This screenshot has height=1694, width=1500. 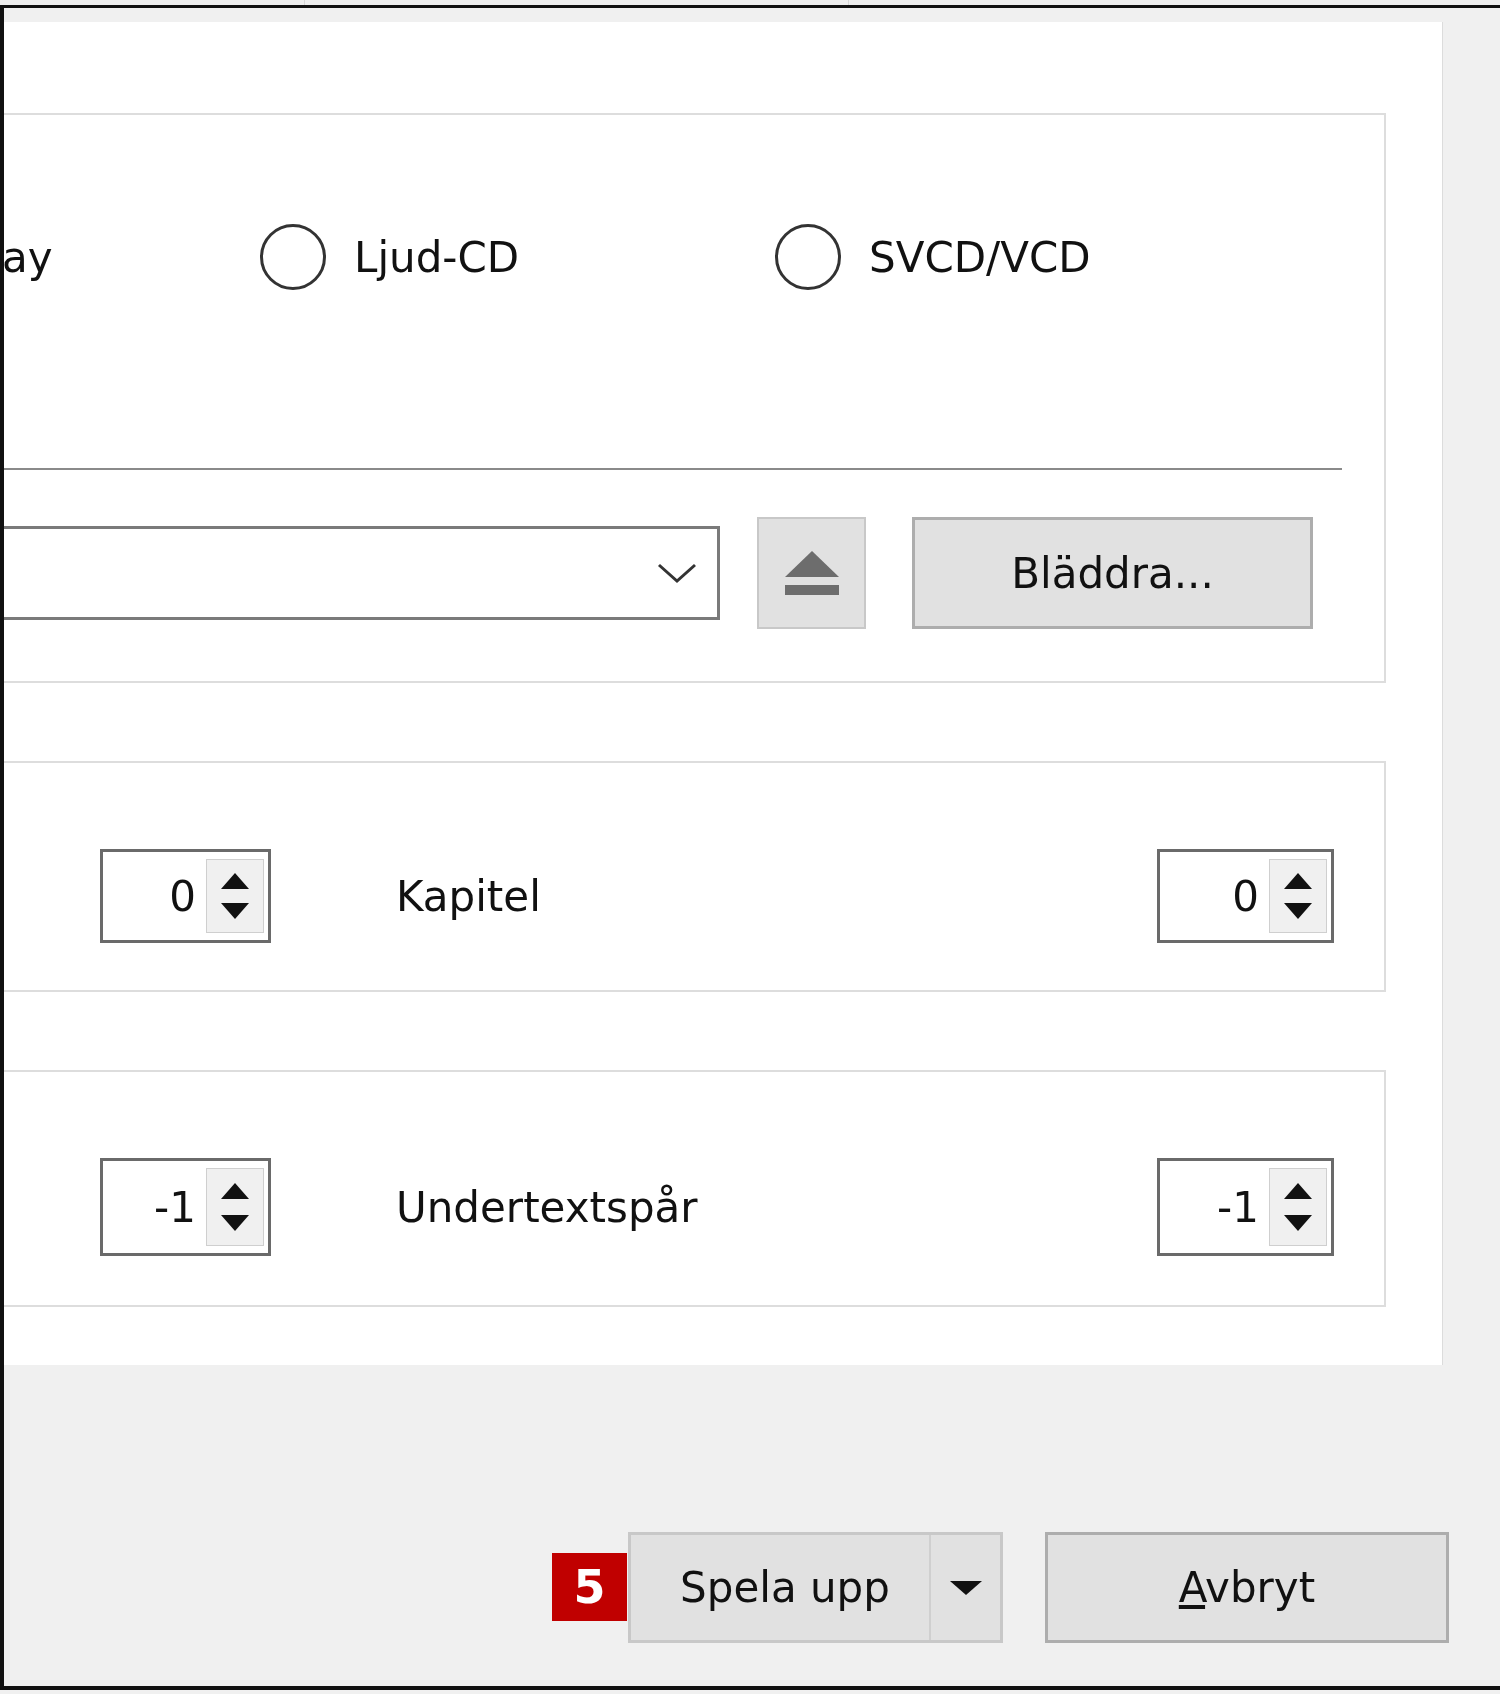 What do you see at coordinates (547, 1207) in the screenshot?
I see `field-label: Undertextspår` at bounding box center [547, 1207].